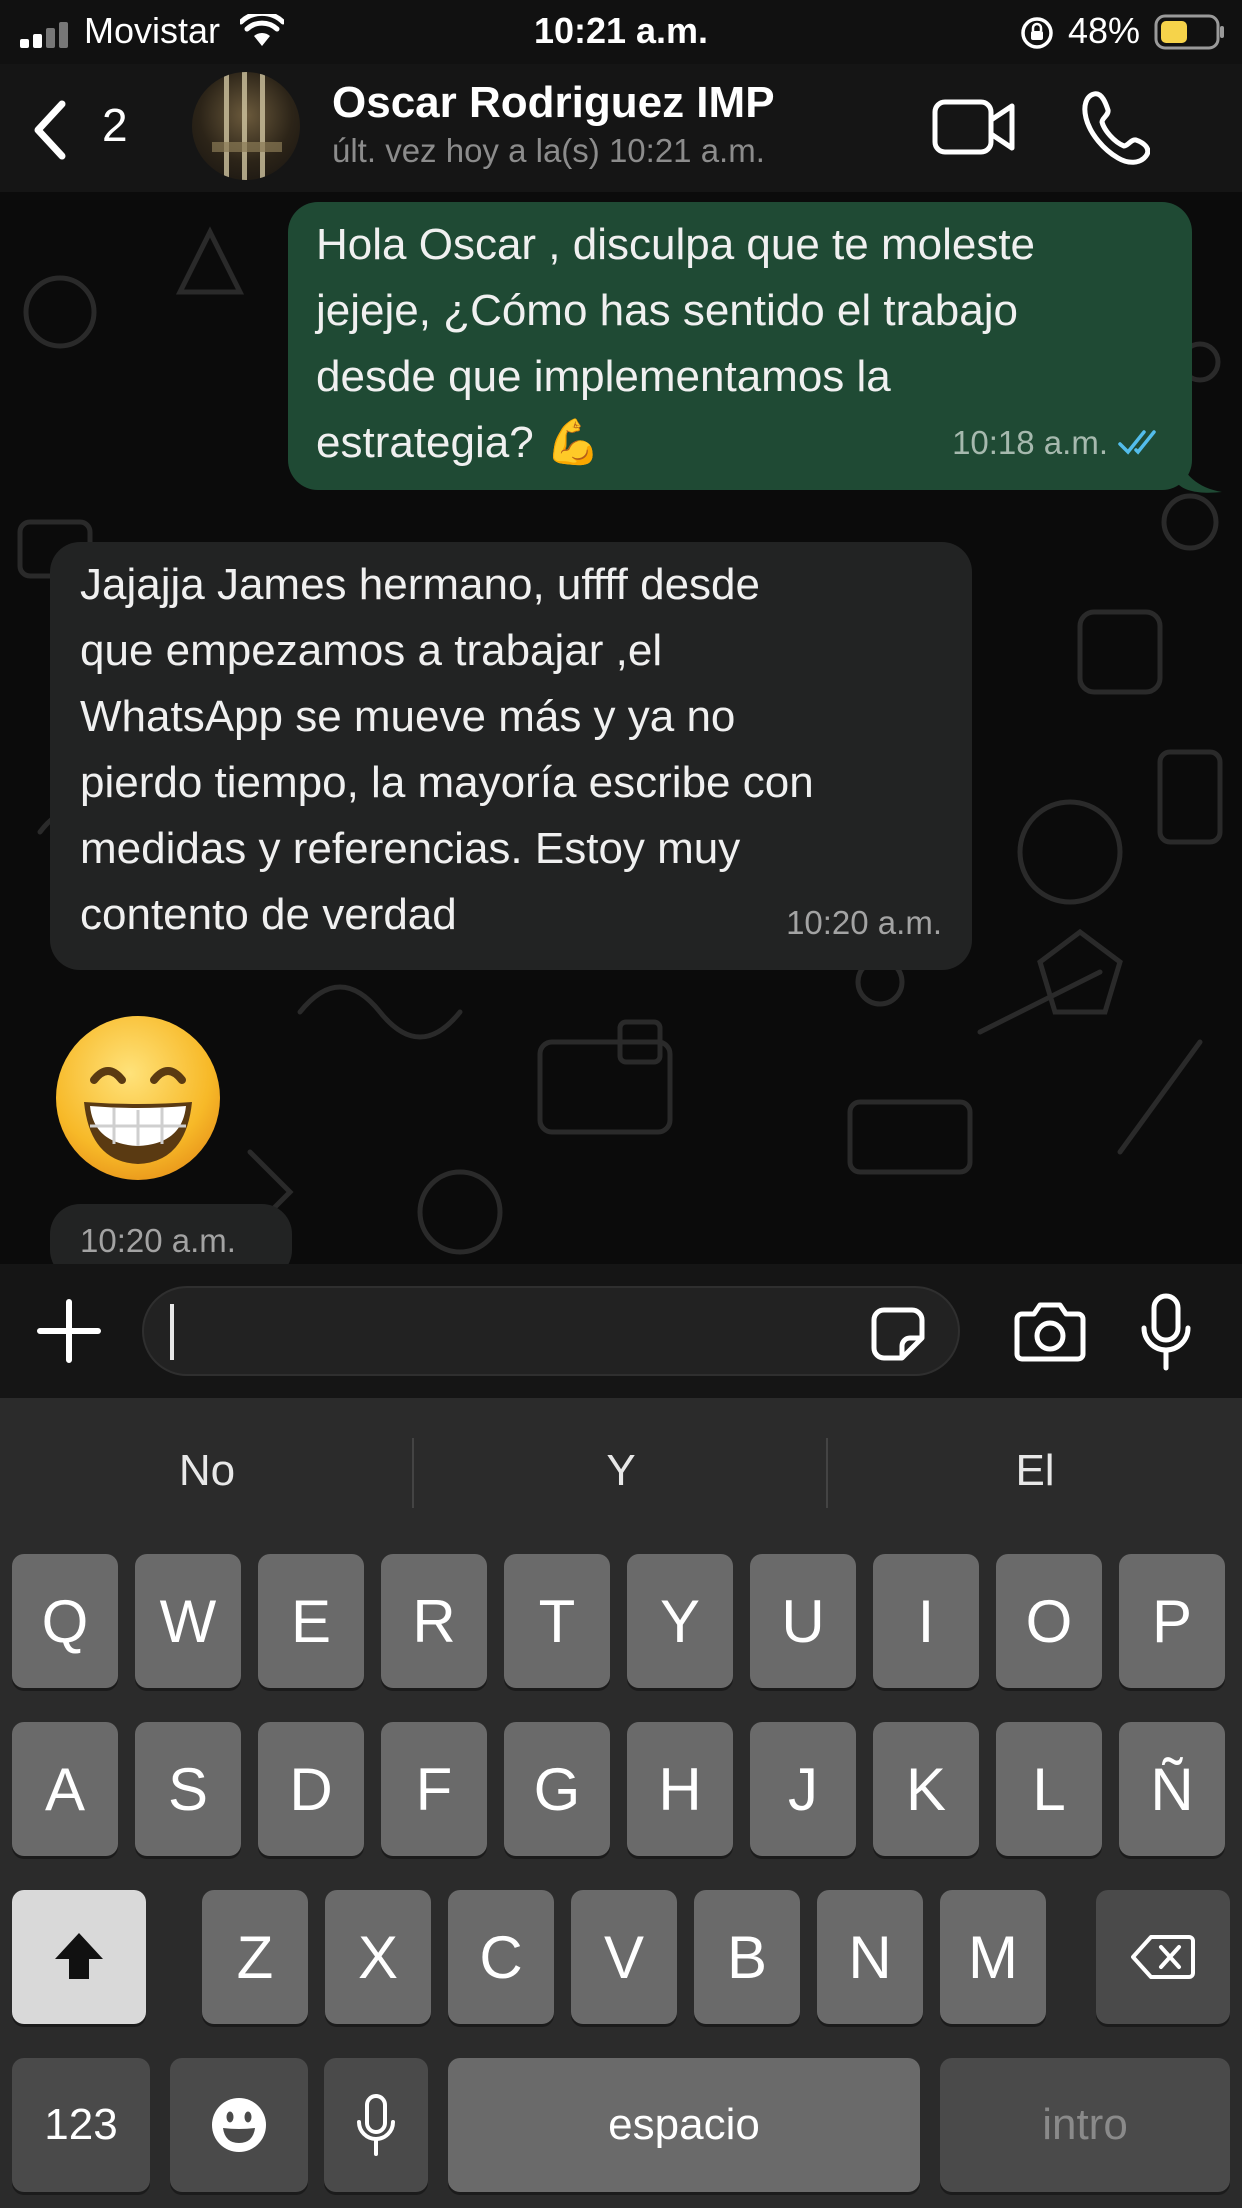 Image resolution: width=1242 pixels, height=2208 pixels. Describe the element at coordinates (803, 1789) in the screenshot. I see `key-j: J` at that location.